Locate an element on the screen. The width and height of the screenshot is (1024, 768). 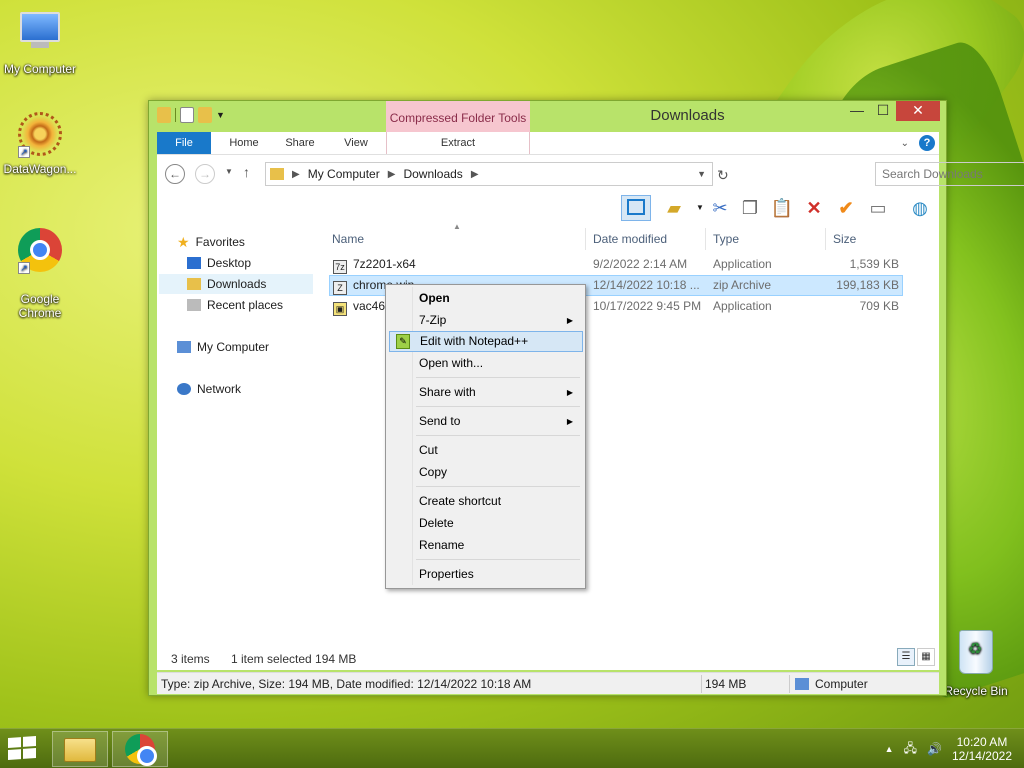
help-icon: ? is located at coordinates (927, 143).